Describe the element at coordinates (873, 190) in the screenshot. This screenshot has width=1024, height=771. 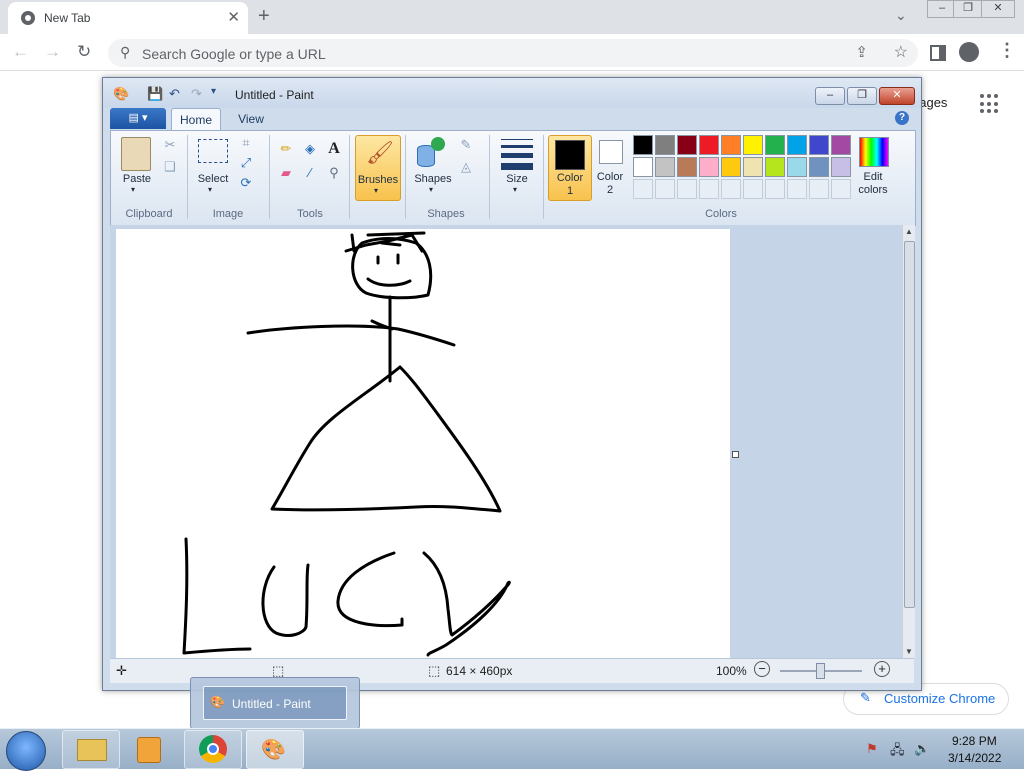
I see `edit-colors-label-2: colors` at that location.